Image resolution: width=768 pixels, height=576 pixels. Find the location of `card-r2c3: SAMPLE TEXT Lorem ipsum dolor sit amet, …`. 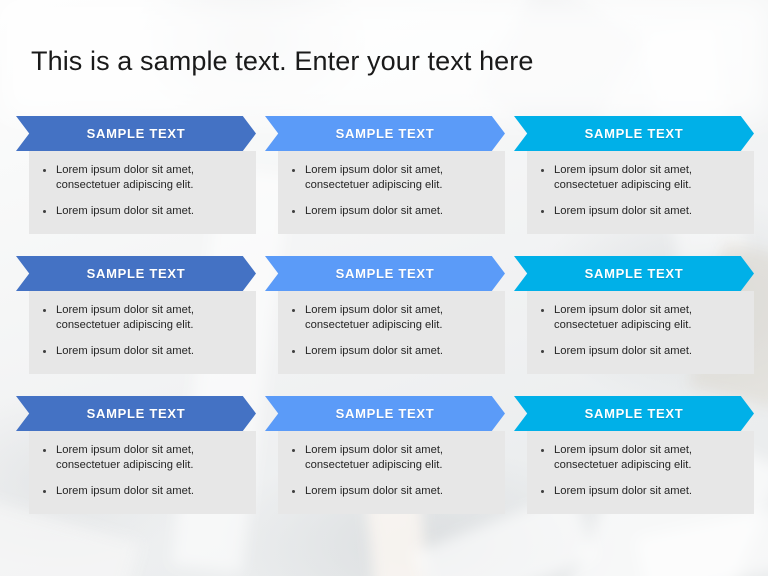

card-r2c3: SAMPLE TEXT Lorem ipsum dolor sit amet, … is located at coordinates (634, 315).